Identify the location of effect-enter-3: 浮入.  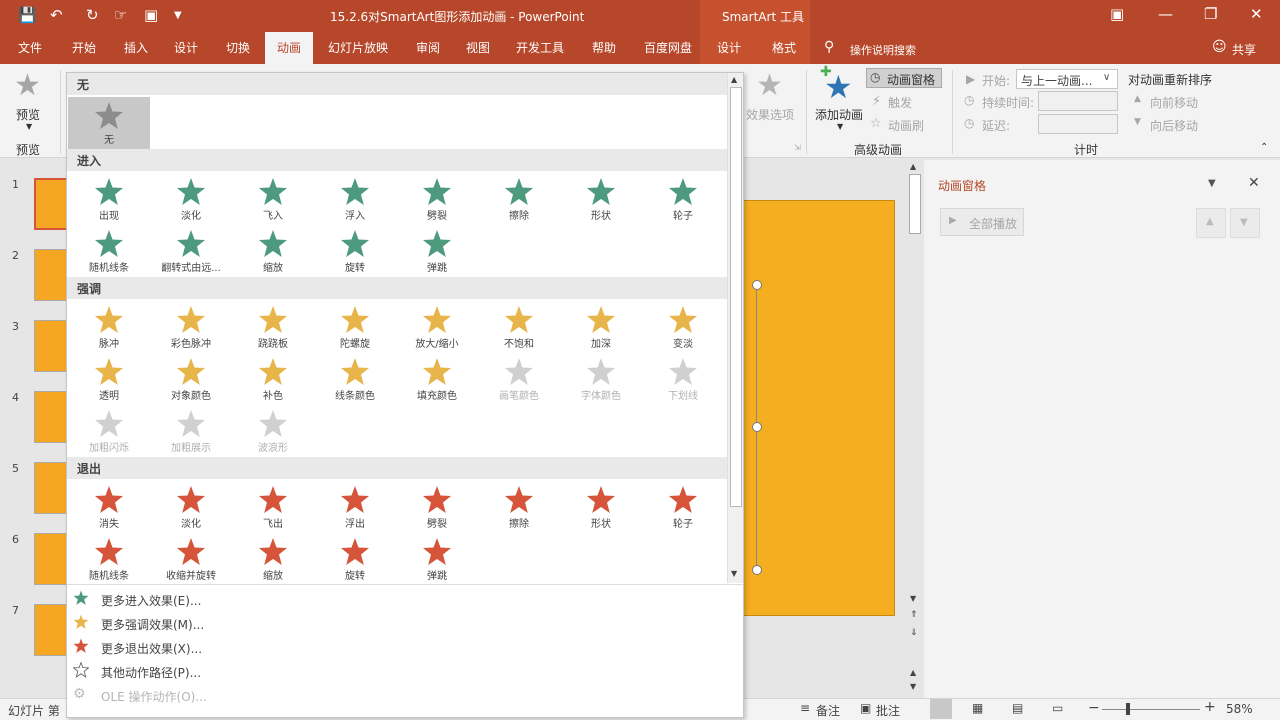
(355, 199).